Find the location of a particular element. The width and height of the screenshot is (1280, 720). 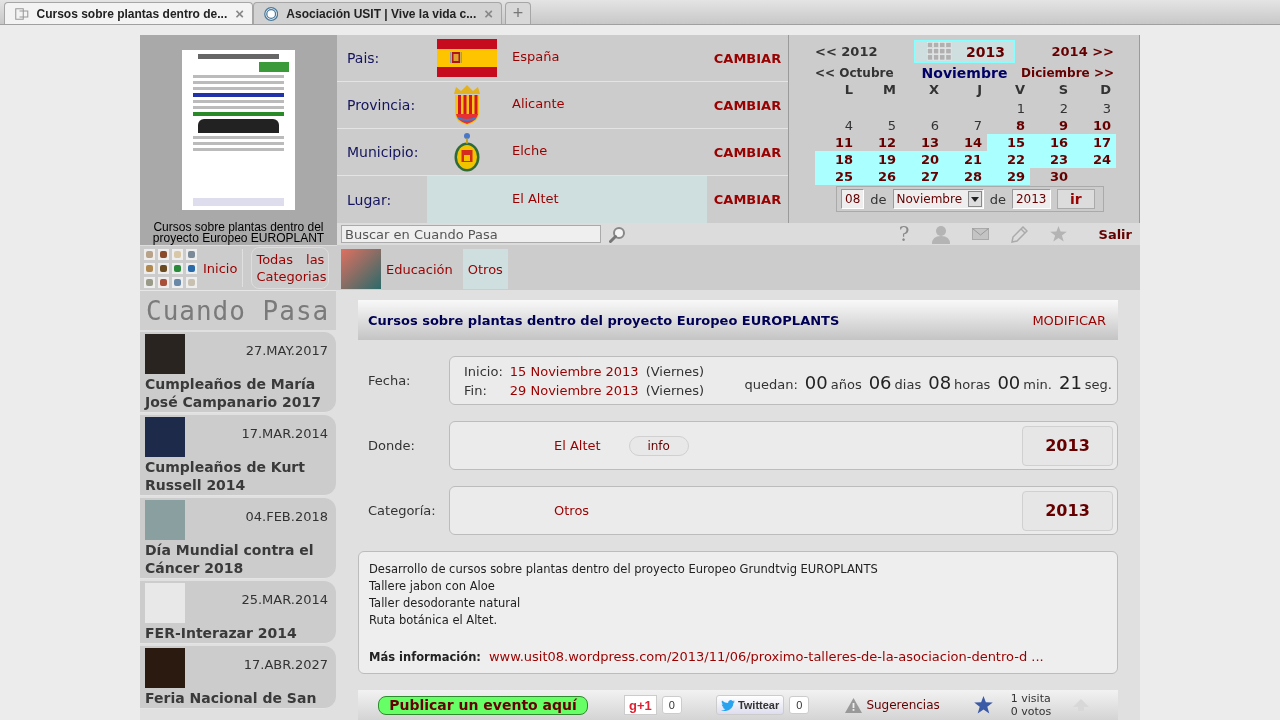

calendar-day: 27 is located at coordinates (922, 176).